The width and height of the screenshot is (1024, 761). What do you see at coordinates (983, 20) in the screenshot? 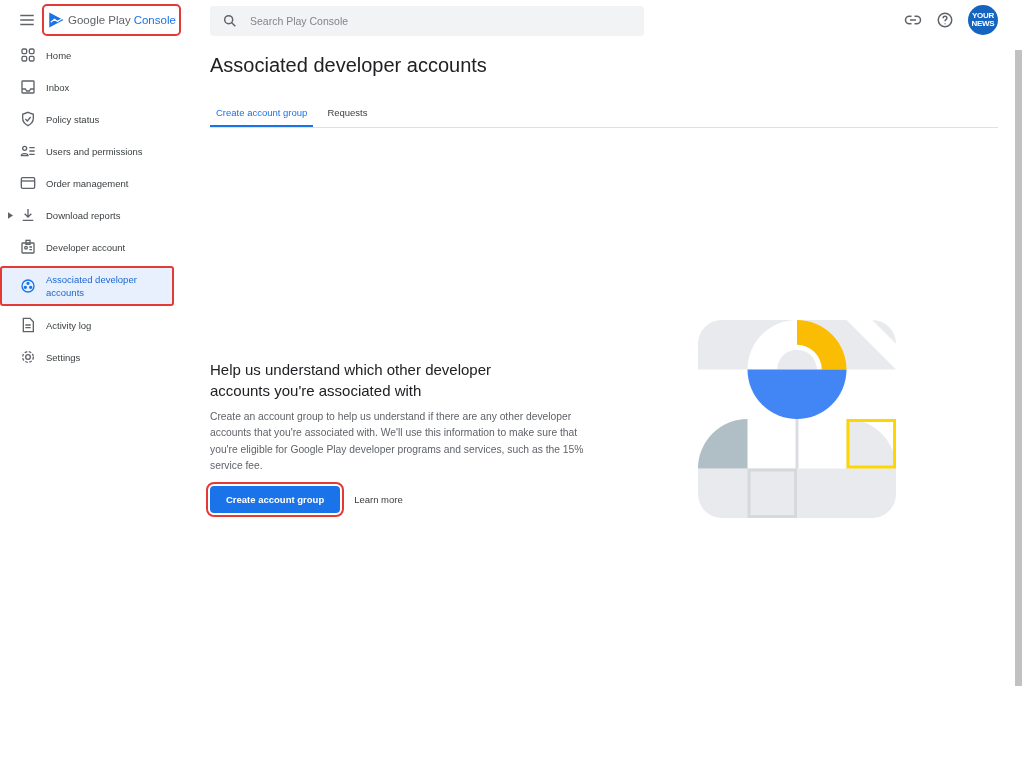
I see `account-avatar: YOUR NEWS` at bounding box center [983, 20].